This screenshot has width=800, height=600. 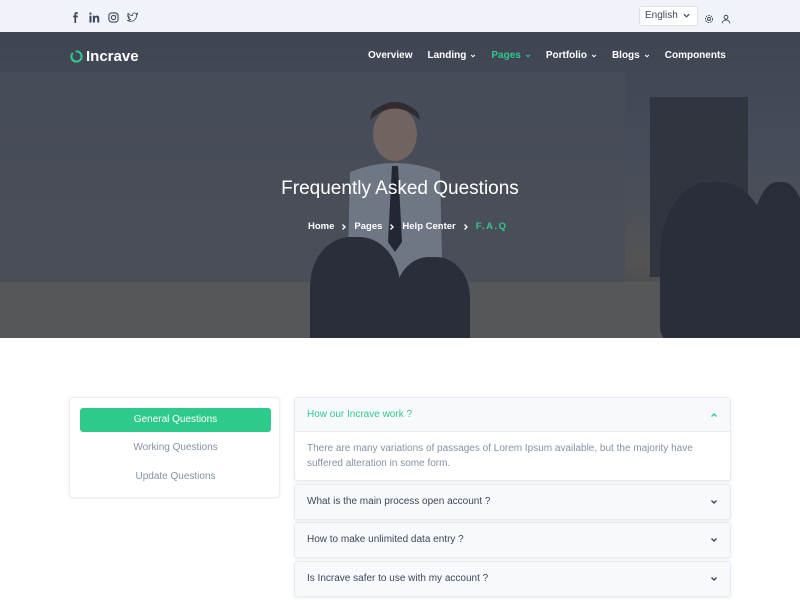 I want to click on language-select: English, so click(x=668, y=16).